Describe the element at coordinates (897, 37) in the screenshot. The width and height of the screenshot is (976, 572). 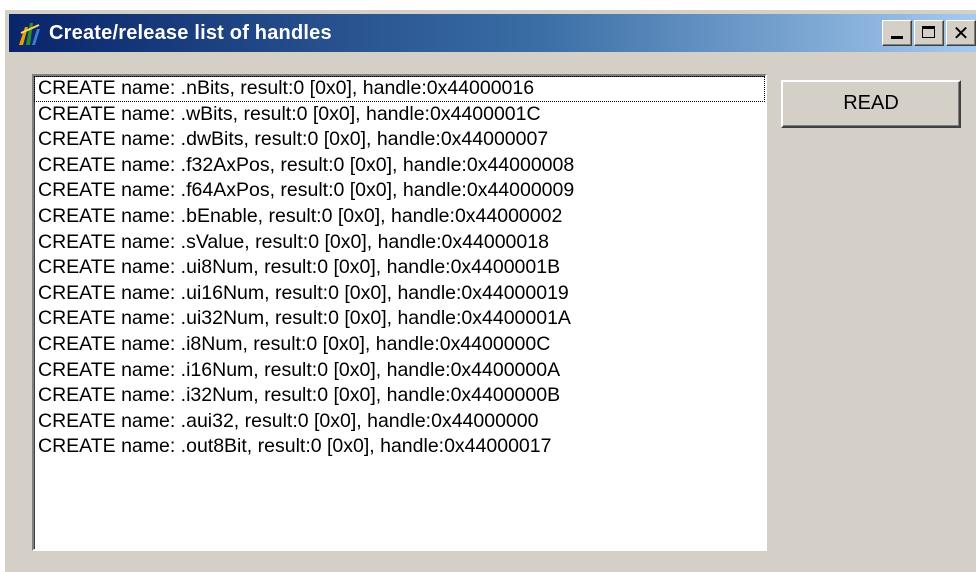
I see `minimize-icon` at that location.